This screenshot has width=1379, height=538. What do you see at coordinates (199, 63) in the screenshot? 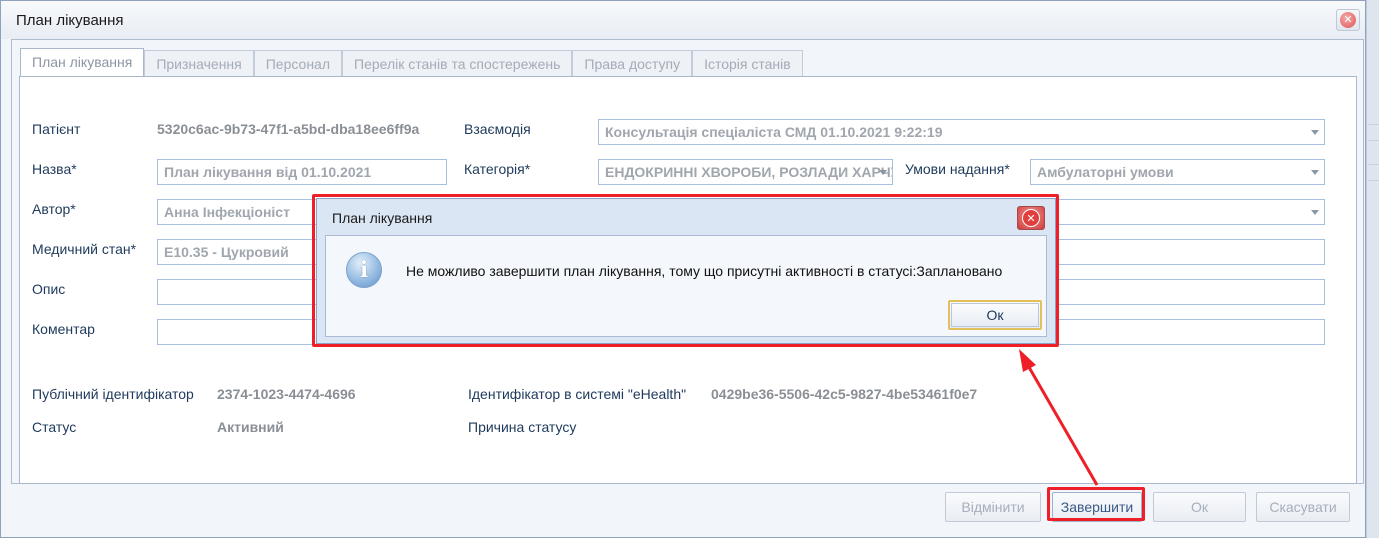
I see `tab-prescriptions: Призначення` at bounding box center [199, 63].